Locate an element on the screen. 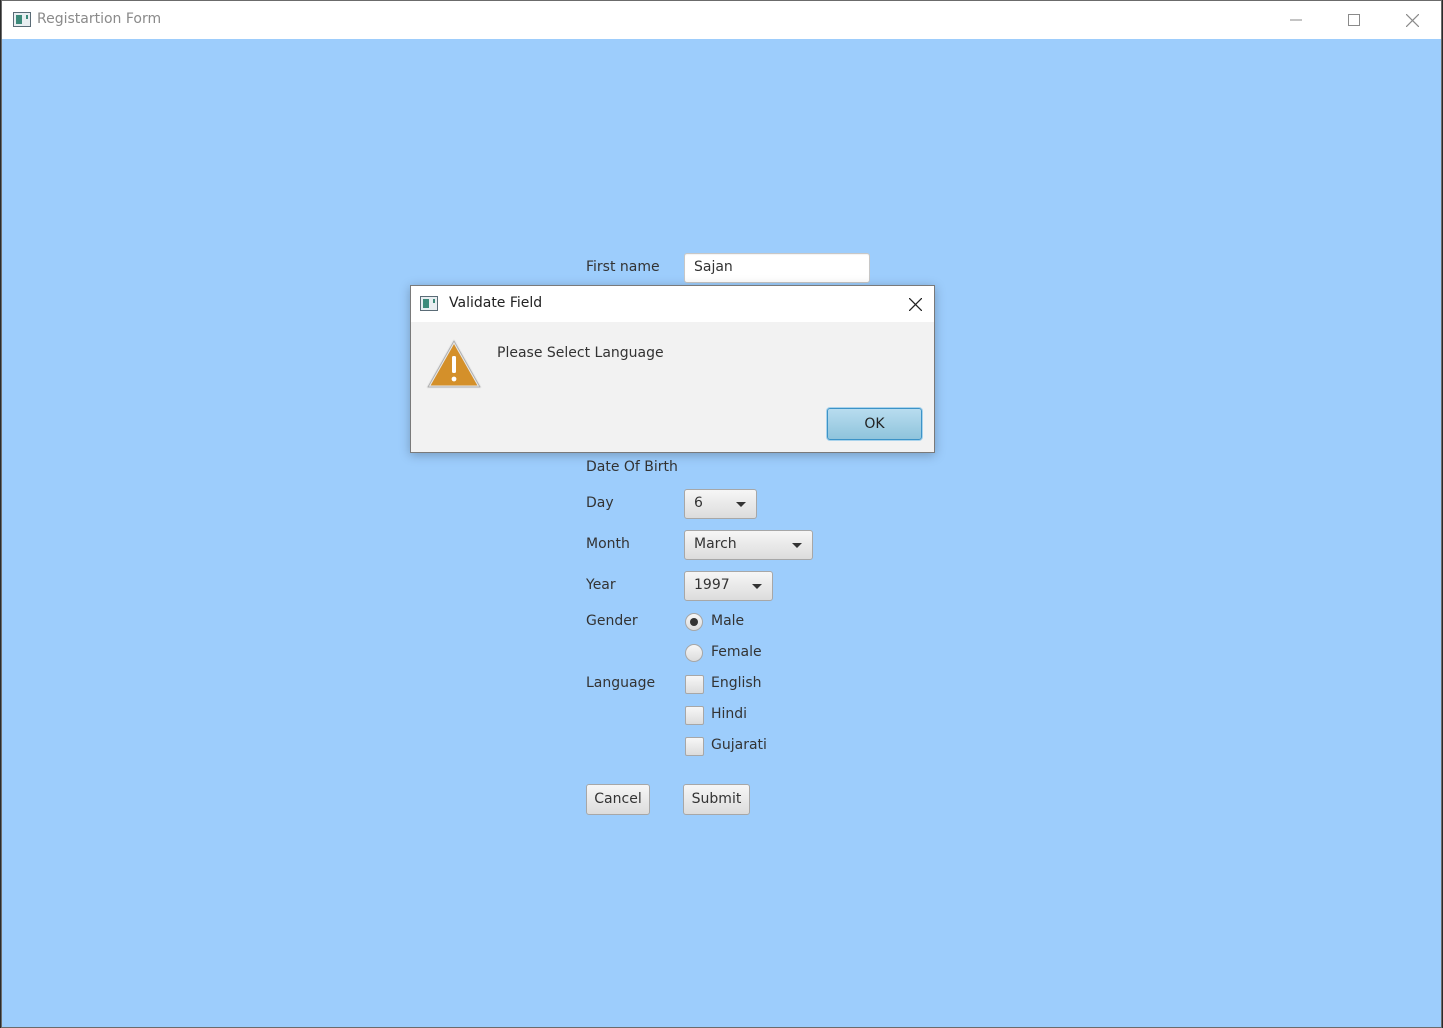 The width and height of the screenshot is (1443, 1028). gender-radio-female is located at coordinates (694, 653).